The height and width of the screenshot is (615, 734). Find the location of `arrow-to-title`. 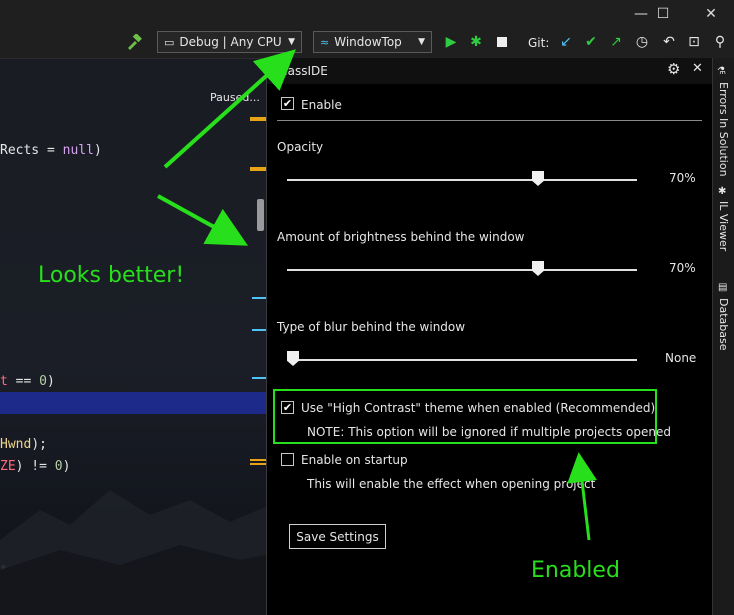

arrow-to-title is located at coordinates (229, 109).